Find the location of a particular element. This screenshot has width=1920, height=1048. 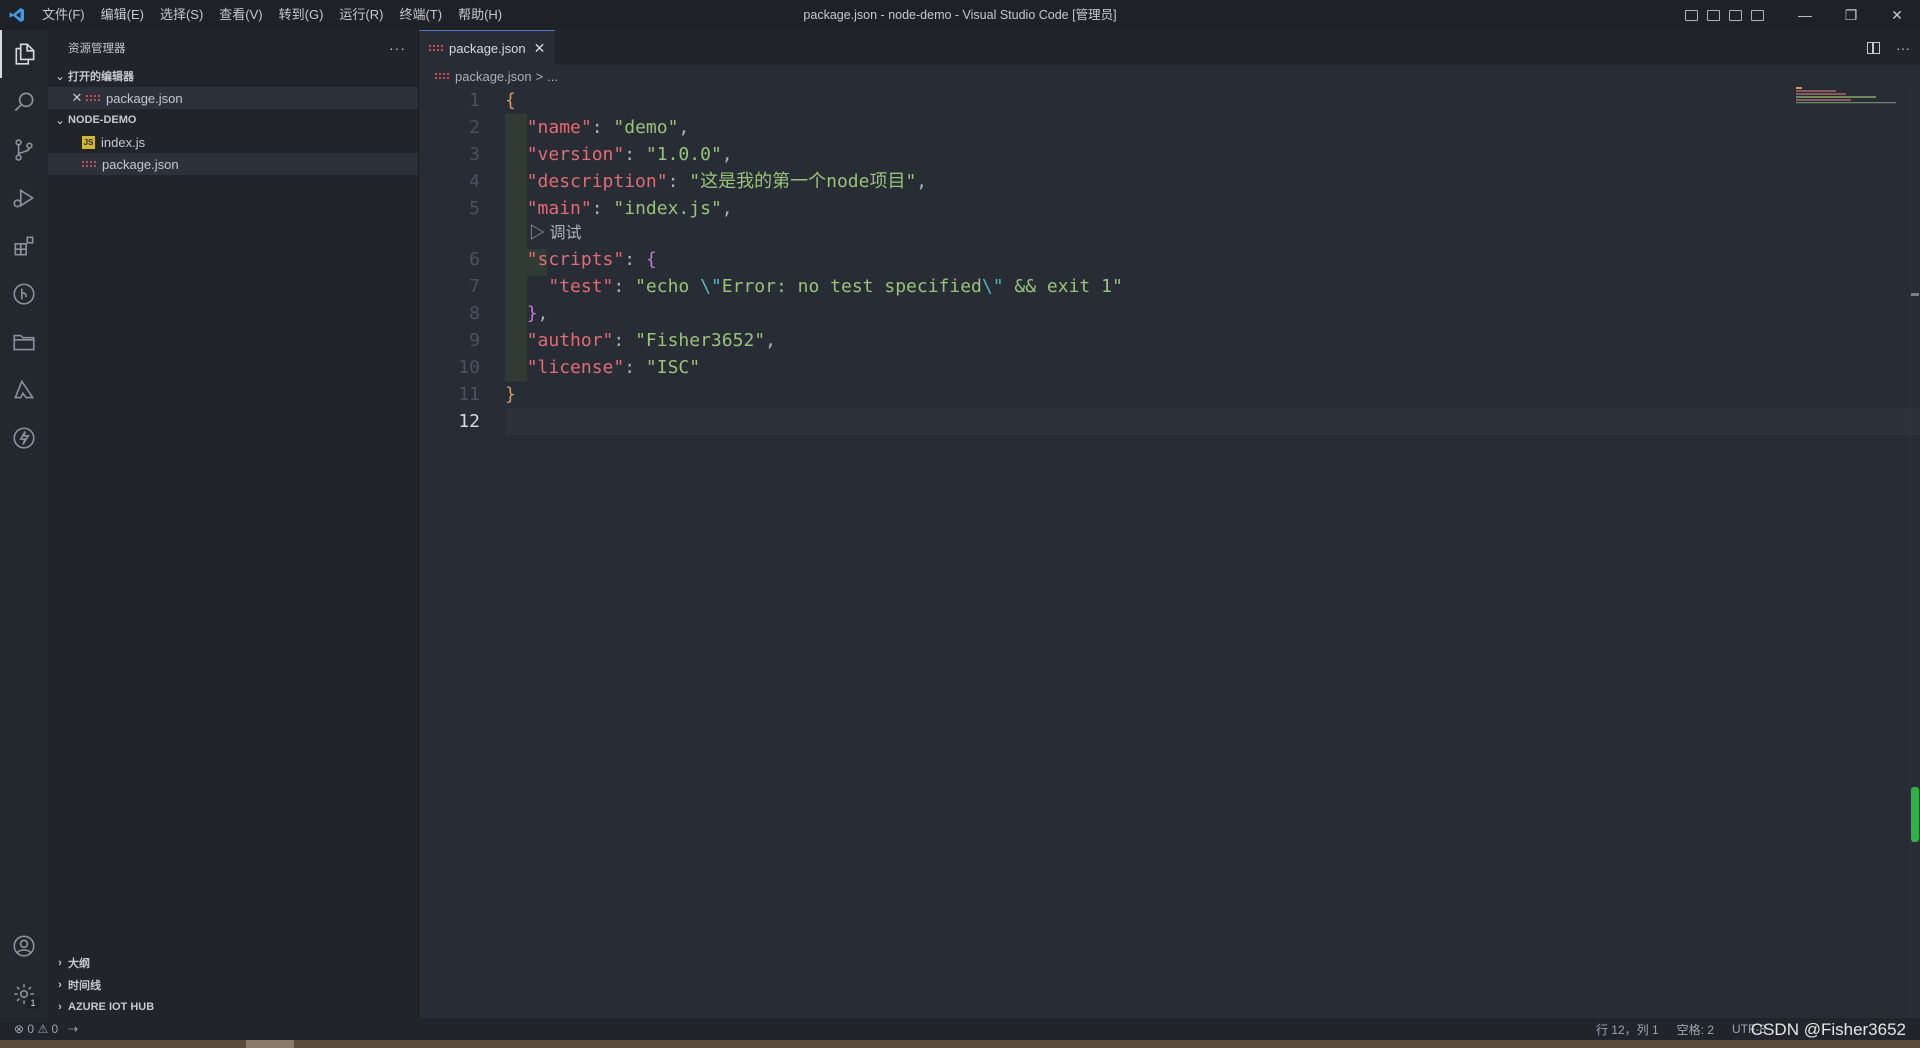

explorer-icon is located at coordinates (24, 54).